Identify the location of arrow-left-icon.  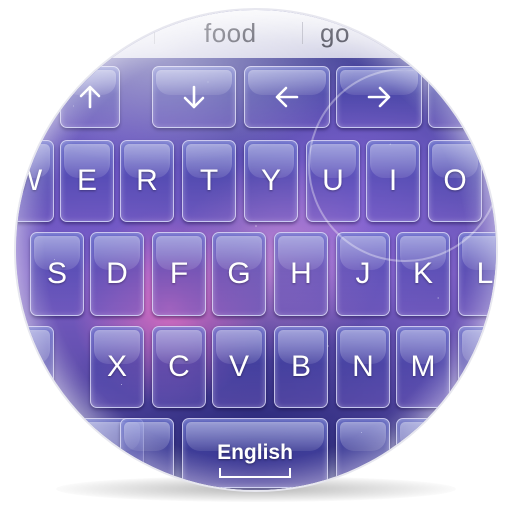
(287, 97).